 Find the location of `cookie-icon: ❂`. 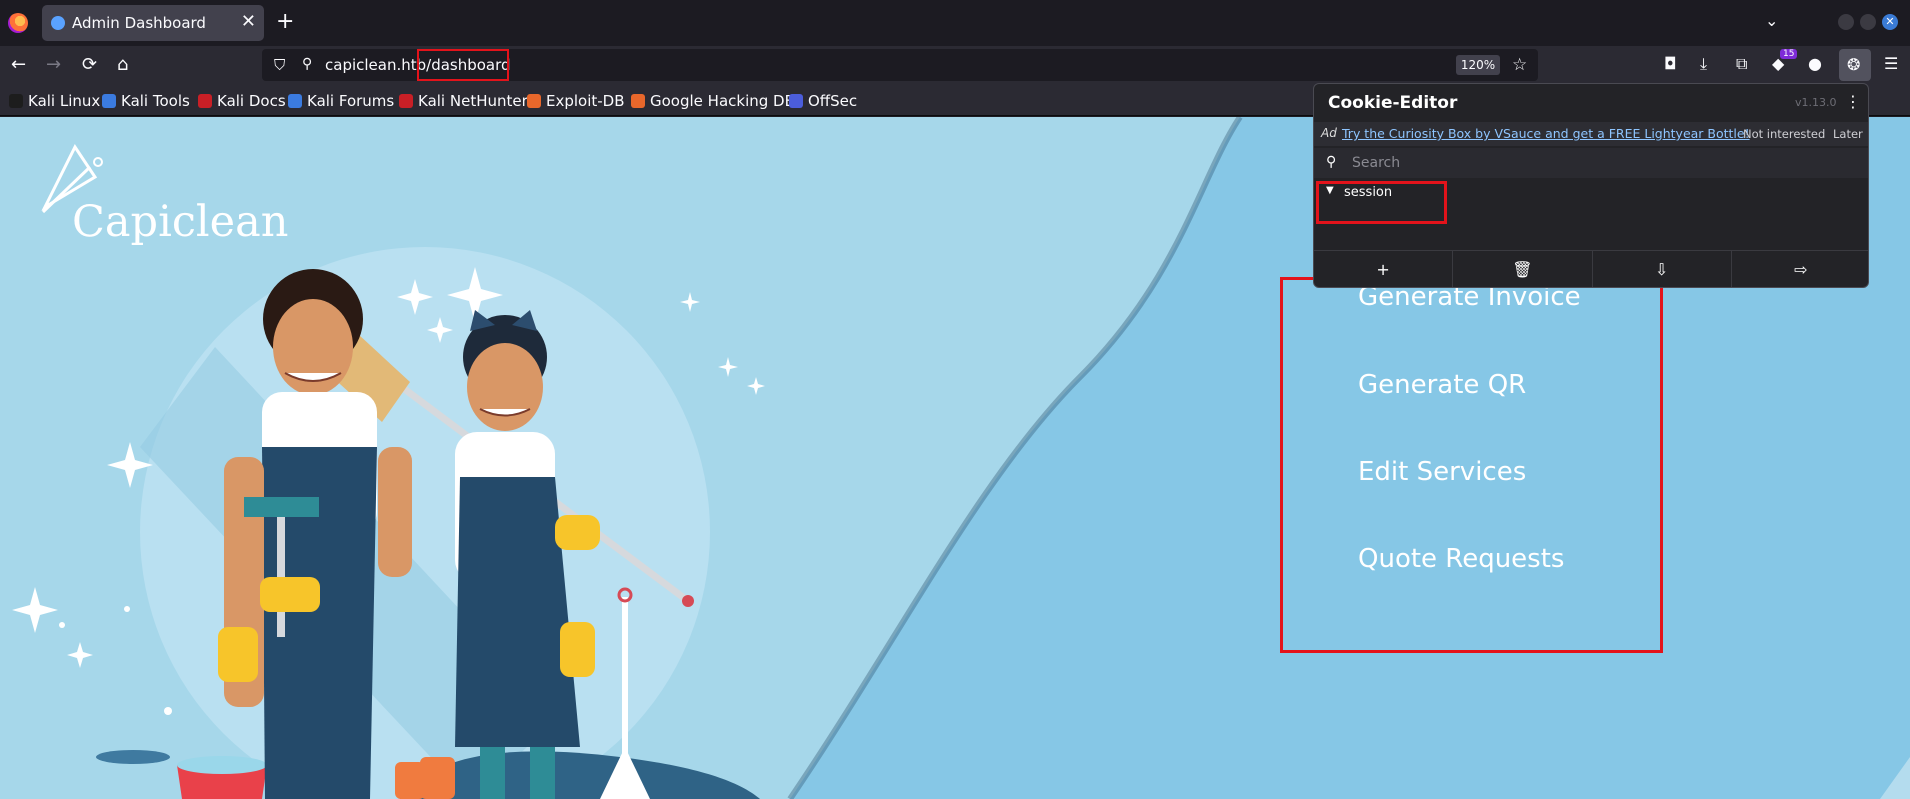

cookie-icon: ❂ is located at coordinates (1854, 64).